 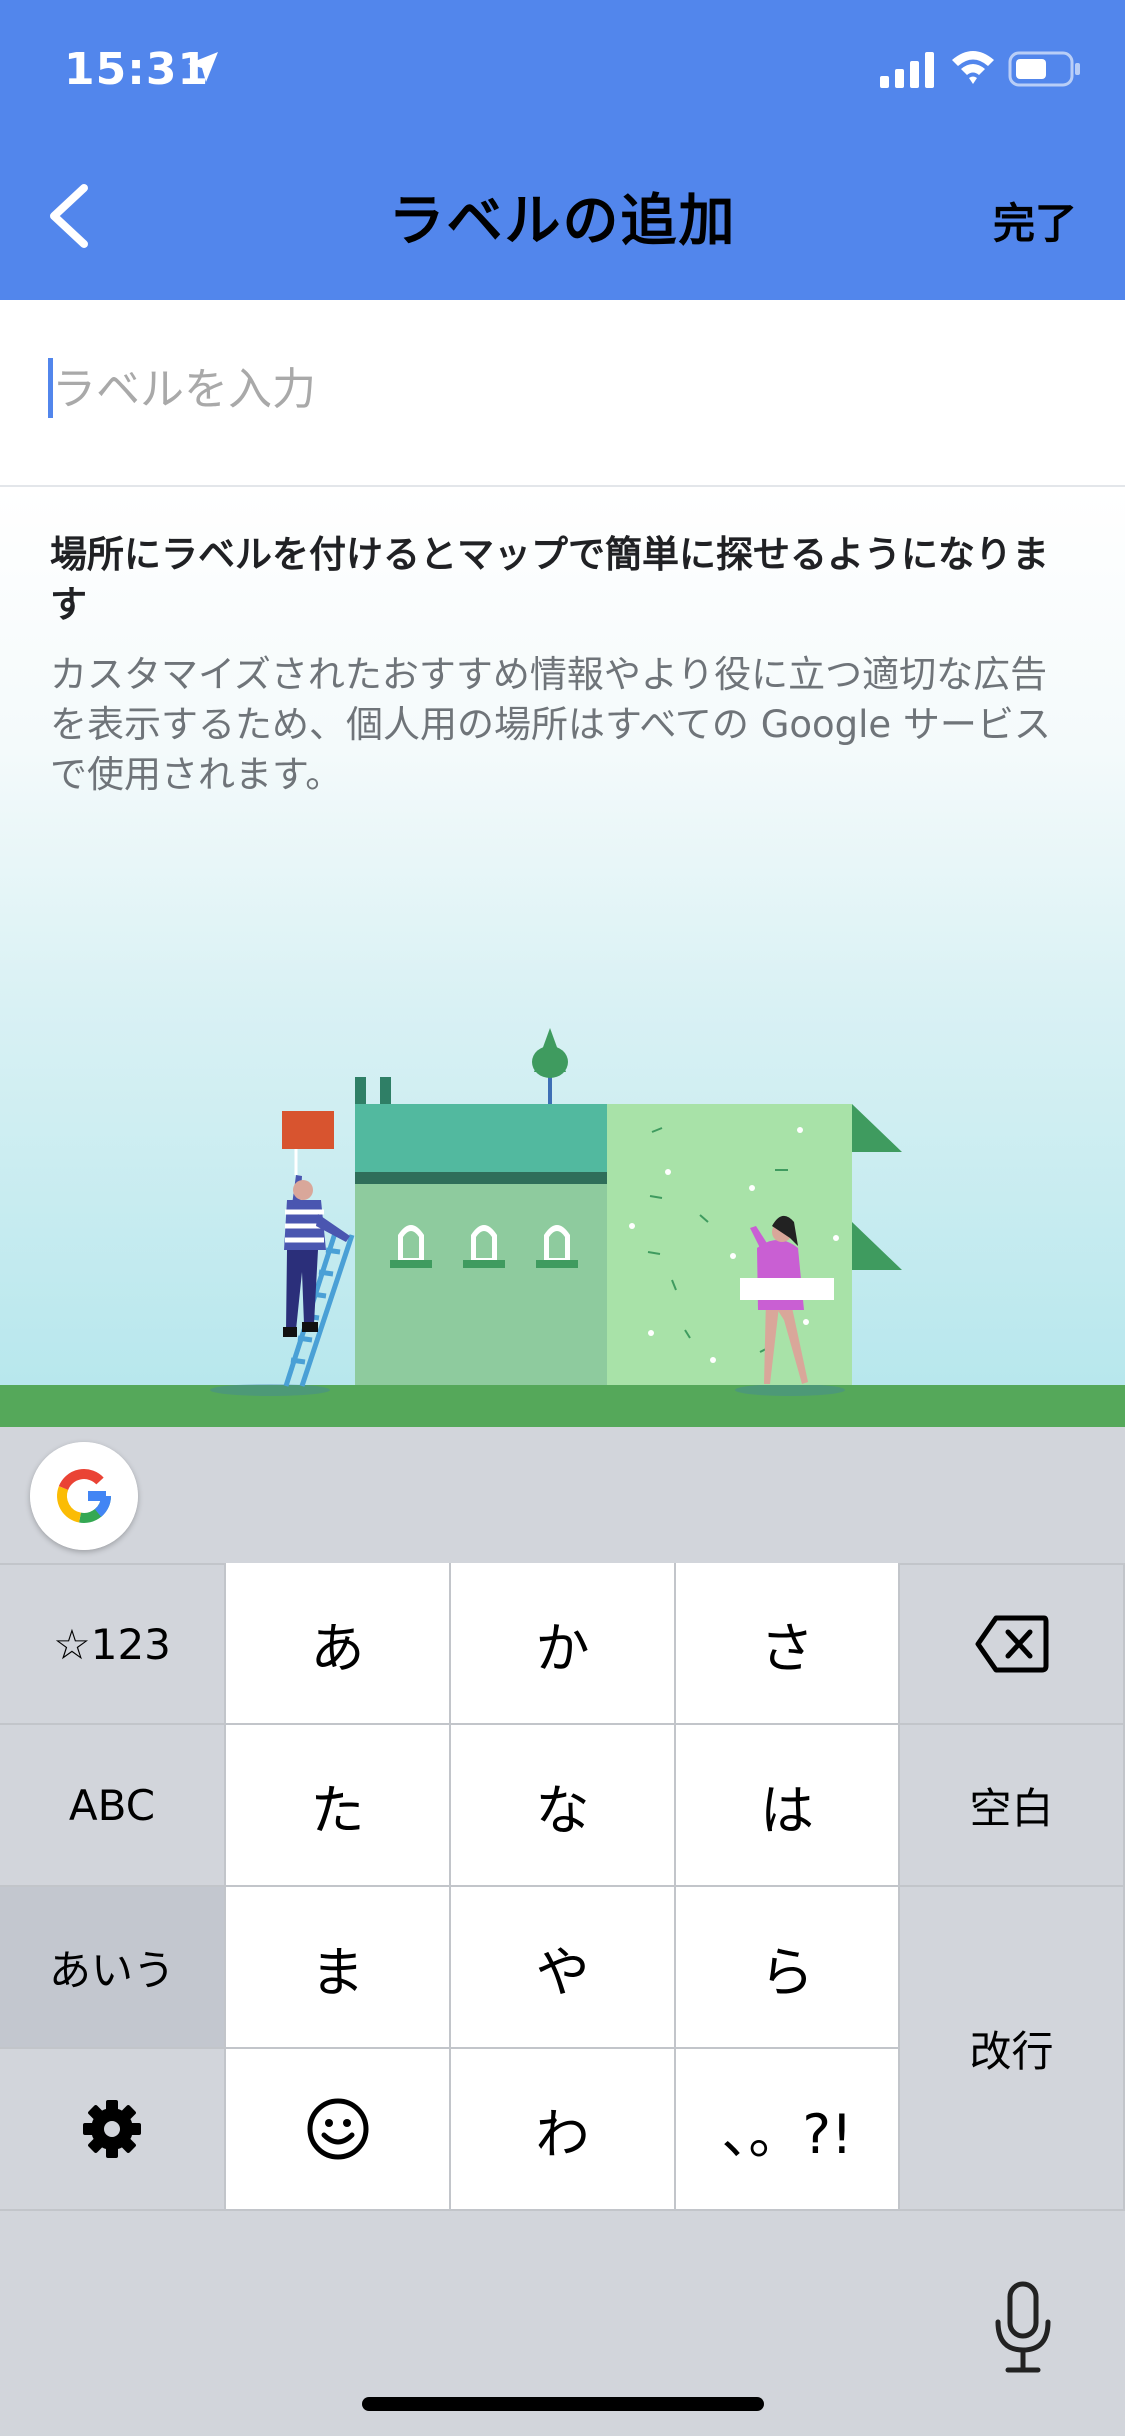 I want to click on space-key: 空白, so click(x=1012, y=1806).